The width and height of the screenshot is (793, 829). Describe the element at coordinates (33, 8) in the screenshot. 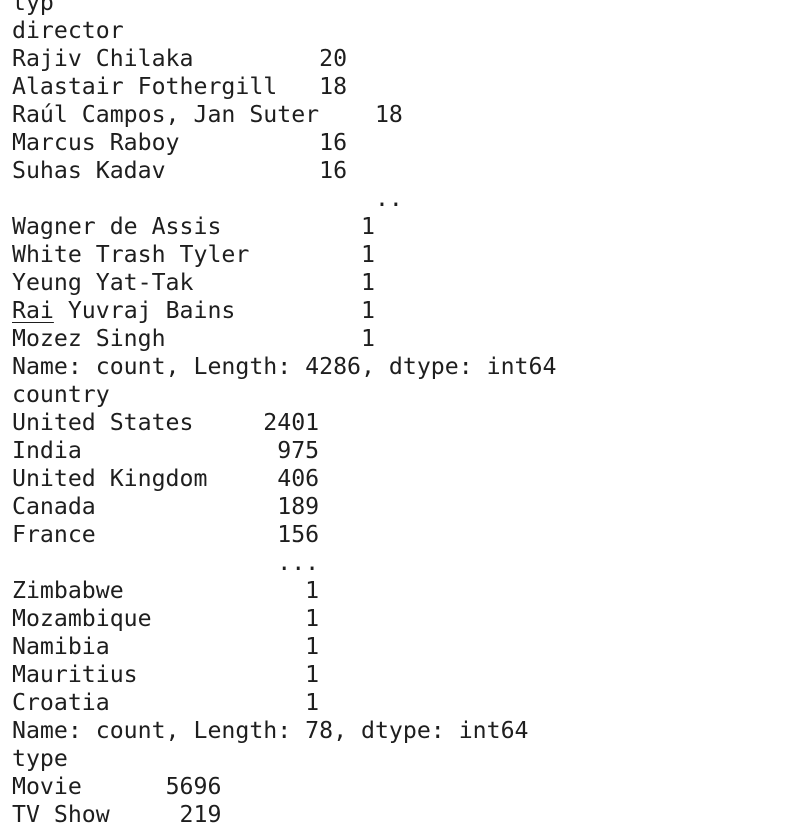

I see `cut-off-line: typ` at that location.